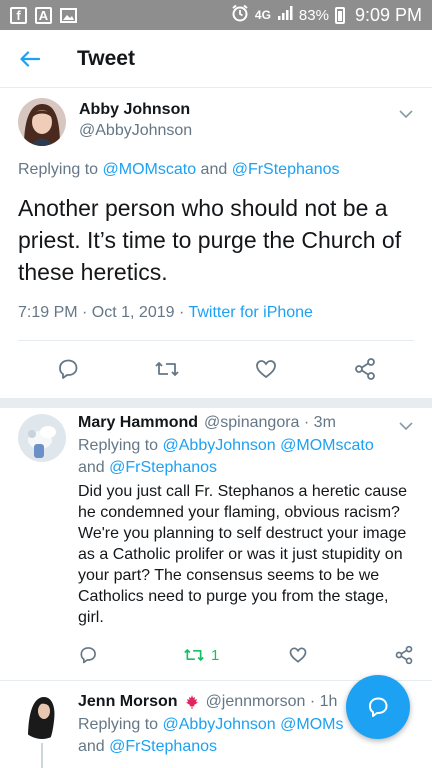  I want to click on reply-author-name: Jenn Morson, so click(128, 702).